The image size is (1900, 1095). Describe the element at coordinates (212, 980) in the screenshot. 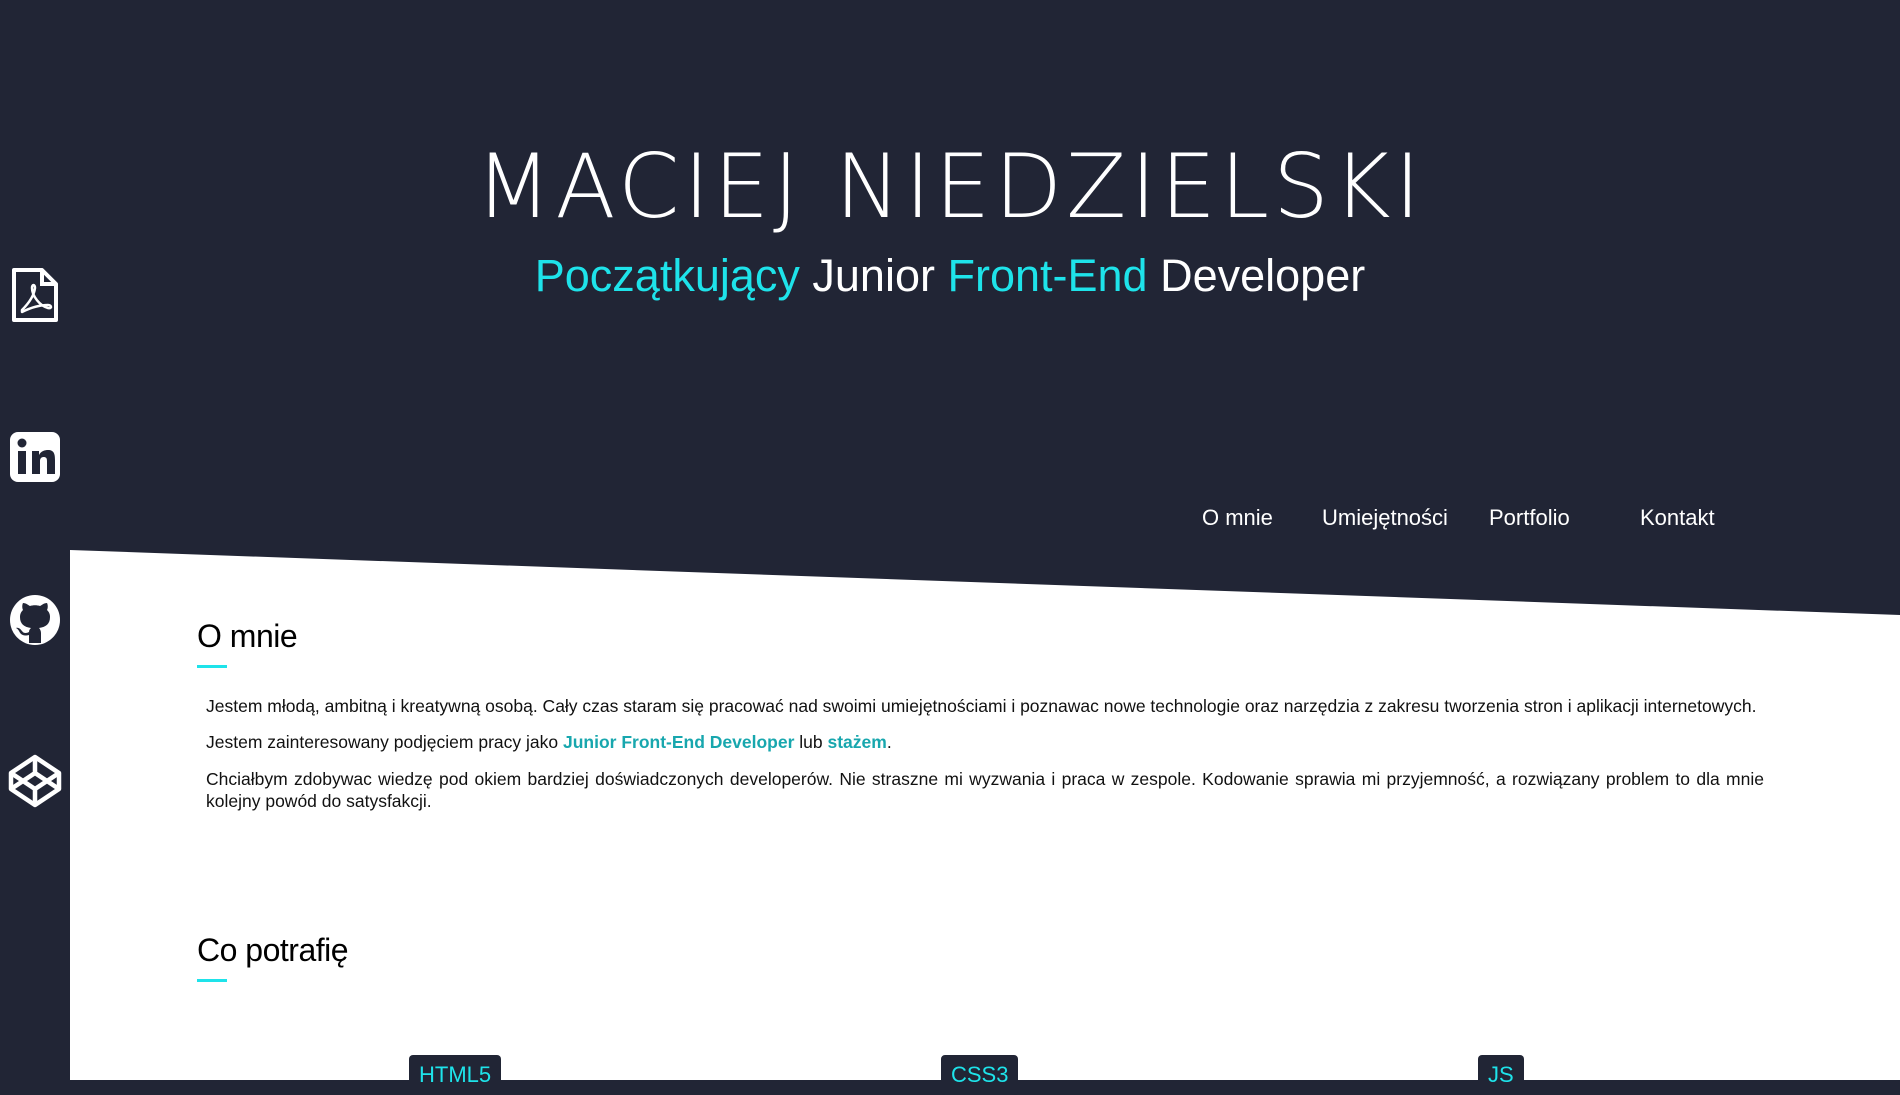

I see `skills-title-underline` at that location.